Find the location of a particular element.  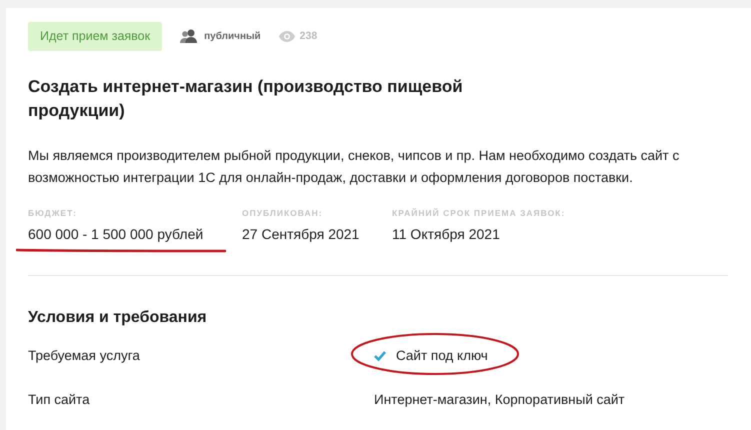

meta-label: ОПУБЛИКОВАН: is located at coordinates (283, 213).